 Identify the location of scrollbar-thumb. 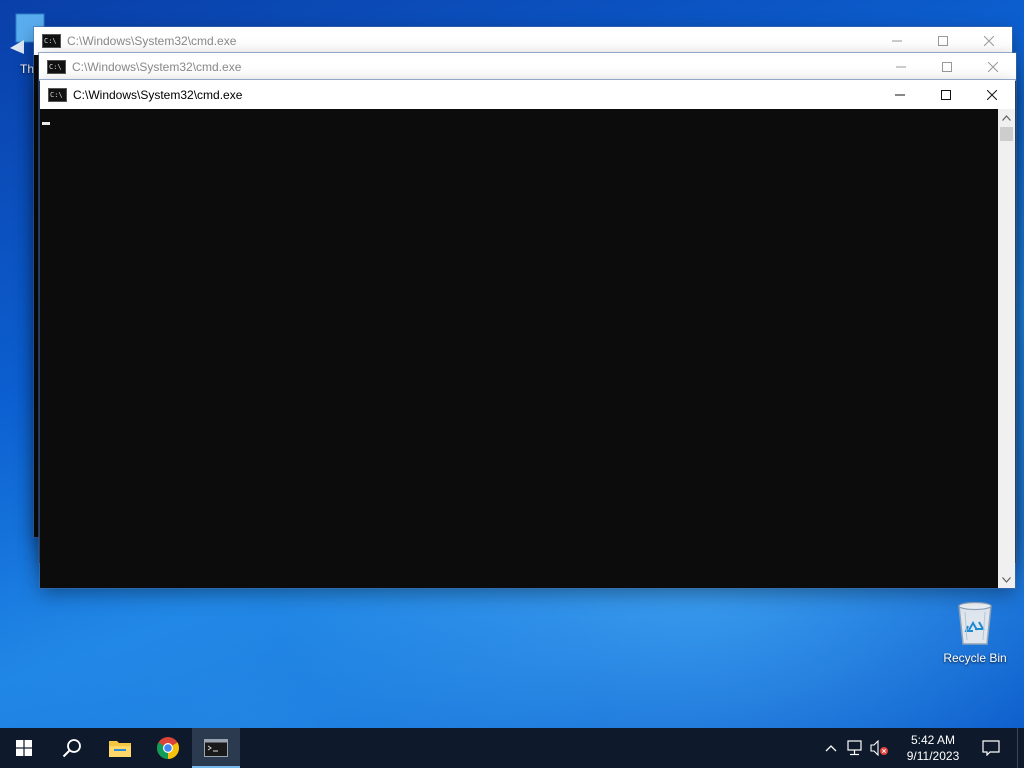
(1006, 134).